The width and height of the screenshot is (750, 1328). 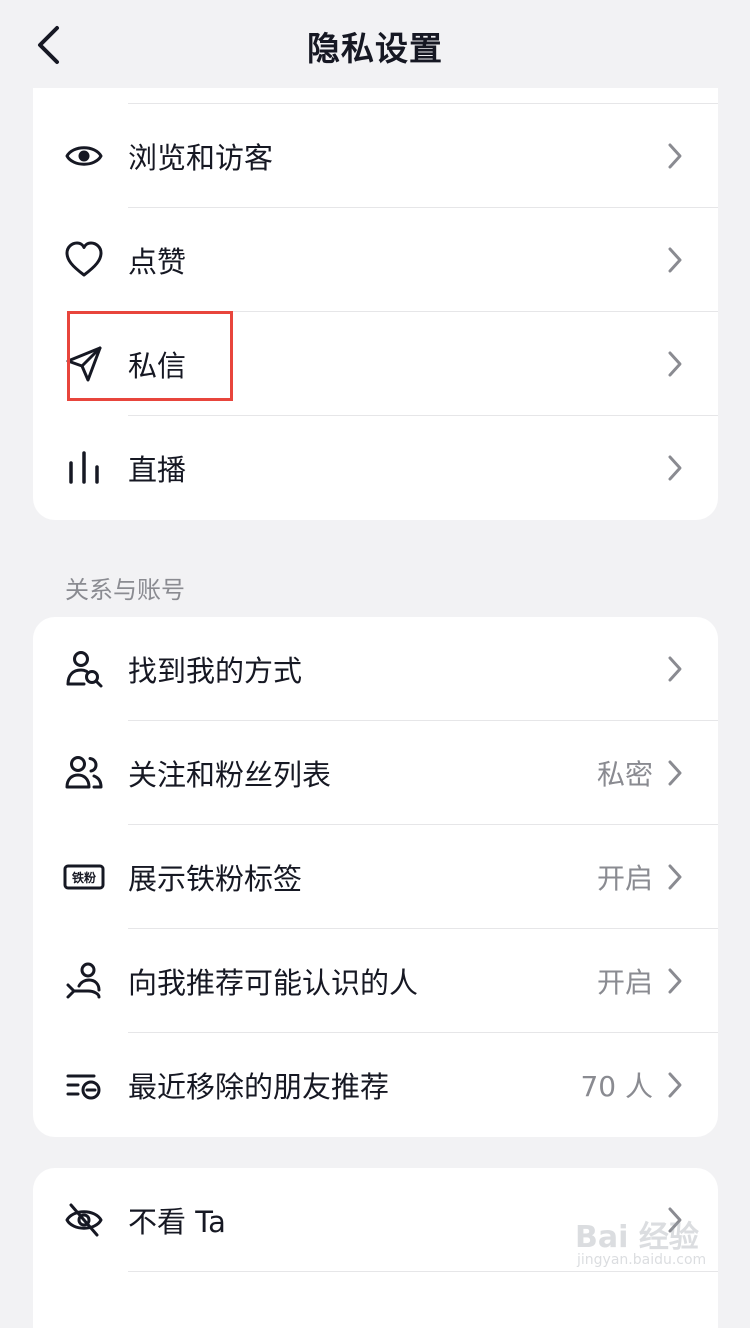 I want to click on row-browse-visitors: 浏览和访客, so click(x=375, y=156).